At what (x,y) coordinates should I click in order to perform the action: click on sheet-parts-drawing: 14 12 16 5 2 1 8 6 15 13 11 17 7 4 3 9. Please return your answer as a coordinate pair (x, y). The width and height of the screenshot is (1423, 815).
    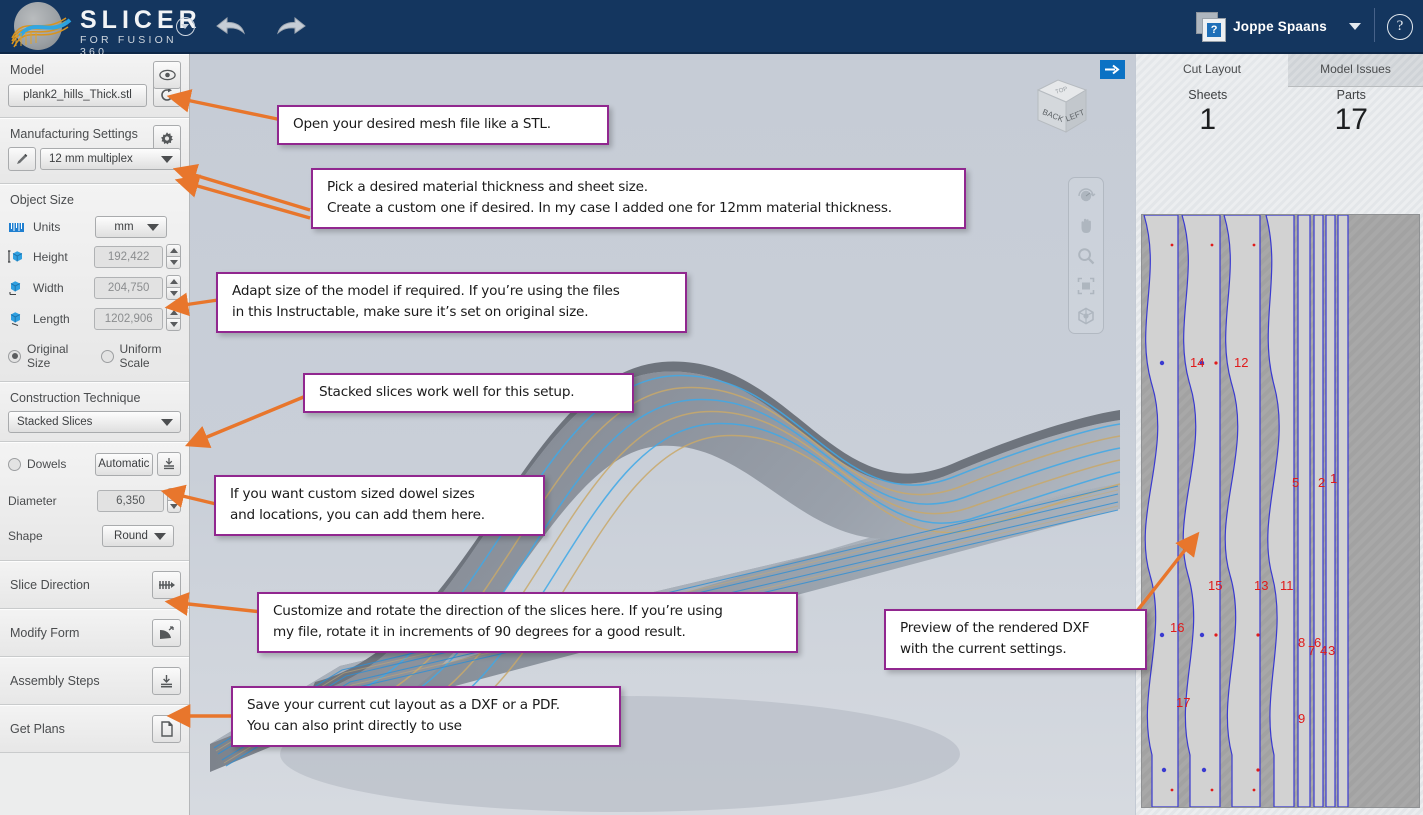
    Looking at the image, I should click on (1246, 511).